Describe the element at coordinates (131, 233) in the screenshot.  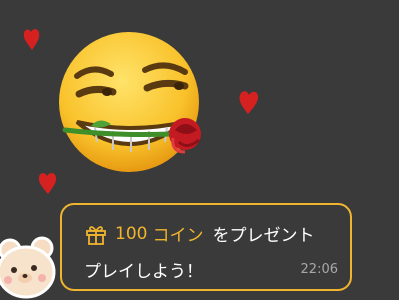
I see `coin-amount: 100` at that location.